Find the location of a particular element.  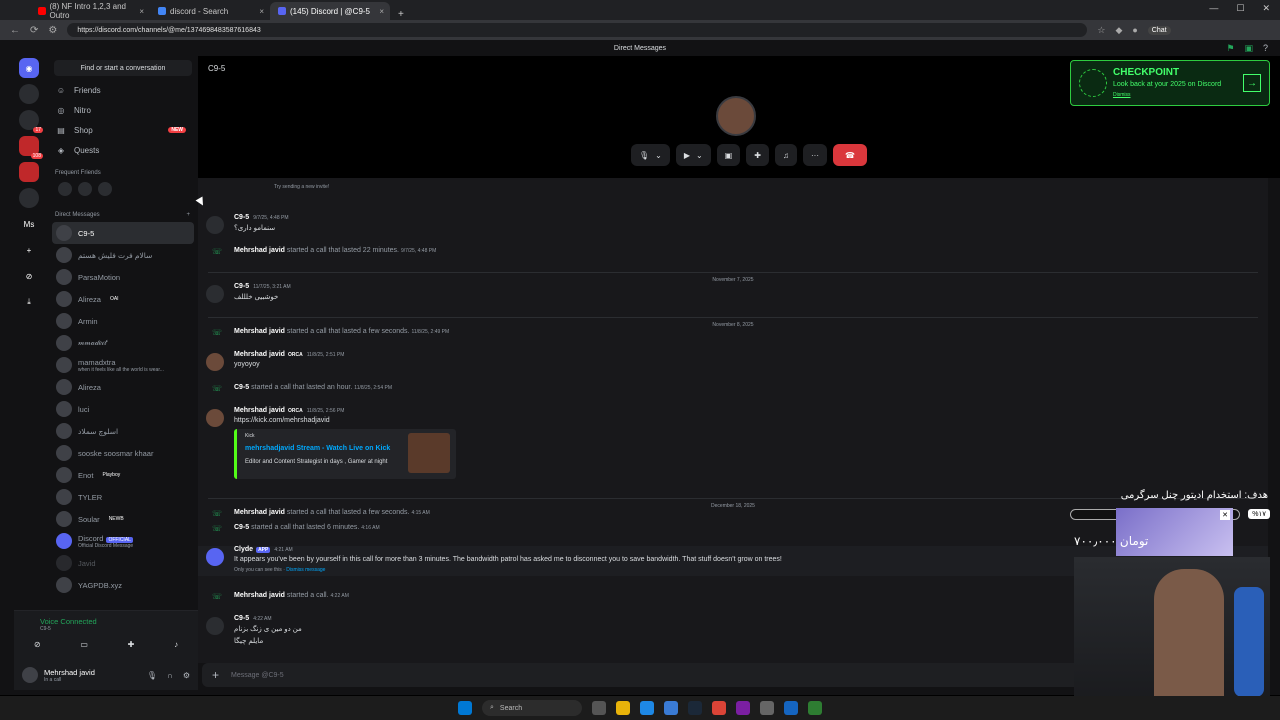

more-button: ··· is located at coordinates (814, 155).